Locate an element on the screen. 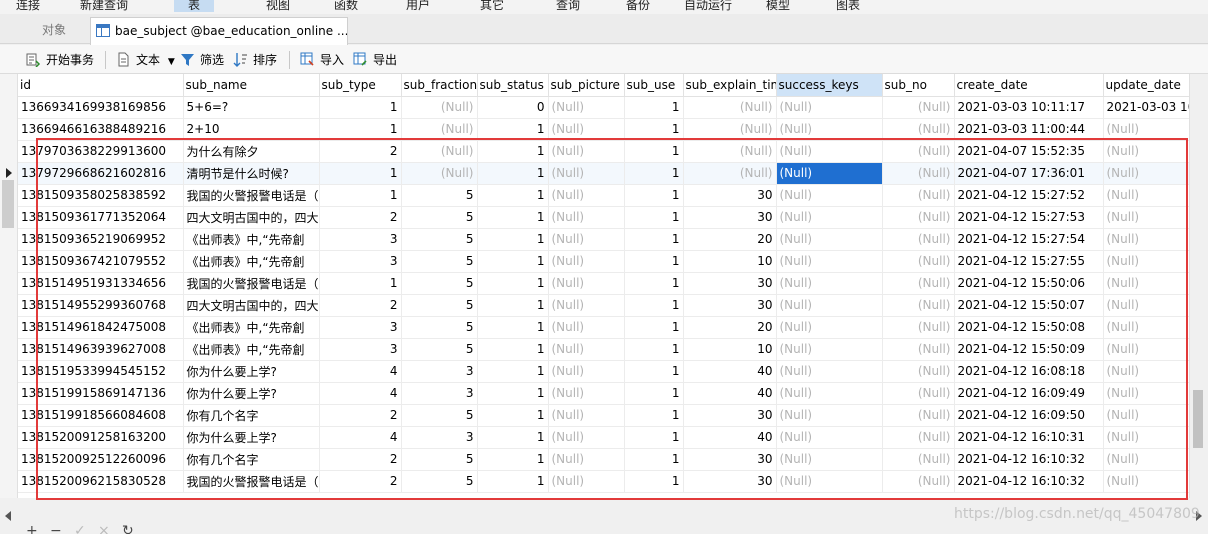 The image size is (1208, 534). cell-create-date: 2021-04-12 15:50:09 is located at coordinates (1029, 349).